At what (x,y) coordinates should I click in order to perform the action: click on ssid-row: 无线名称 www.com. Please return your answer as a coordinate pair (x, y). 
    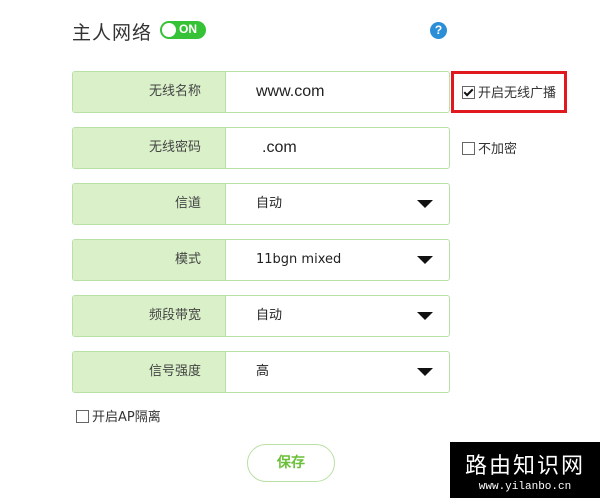
    Looking at the image, I should click on (261, 92).